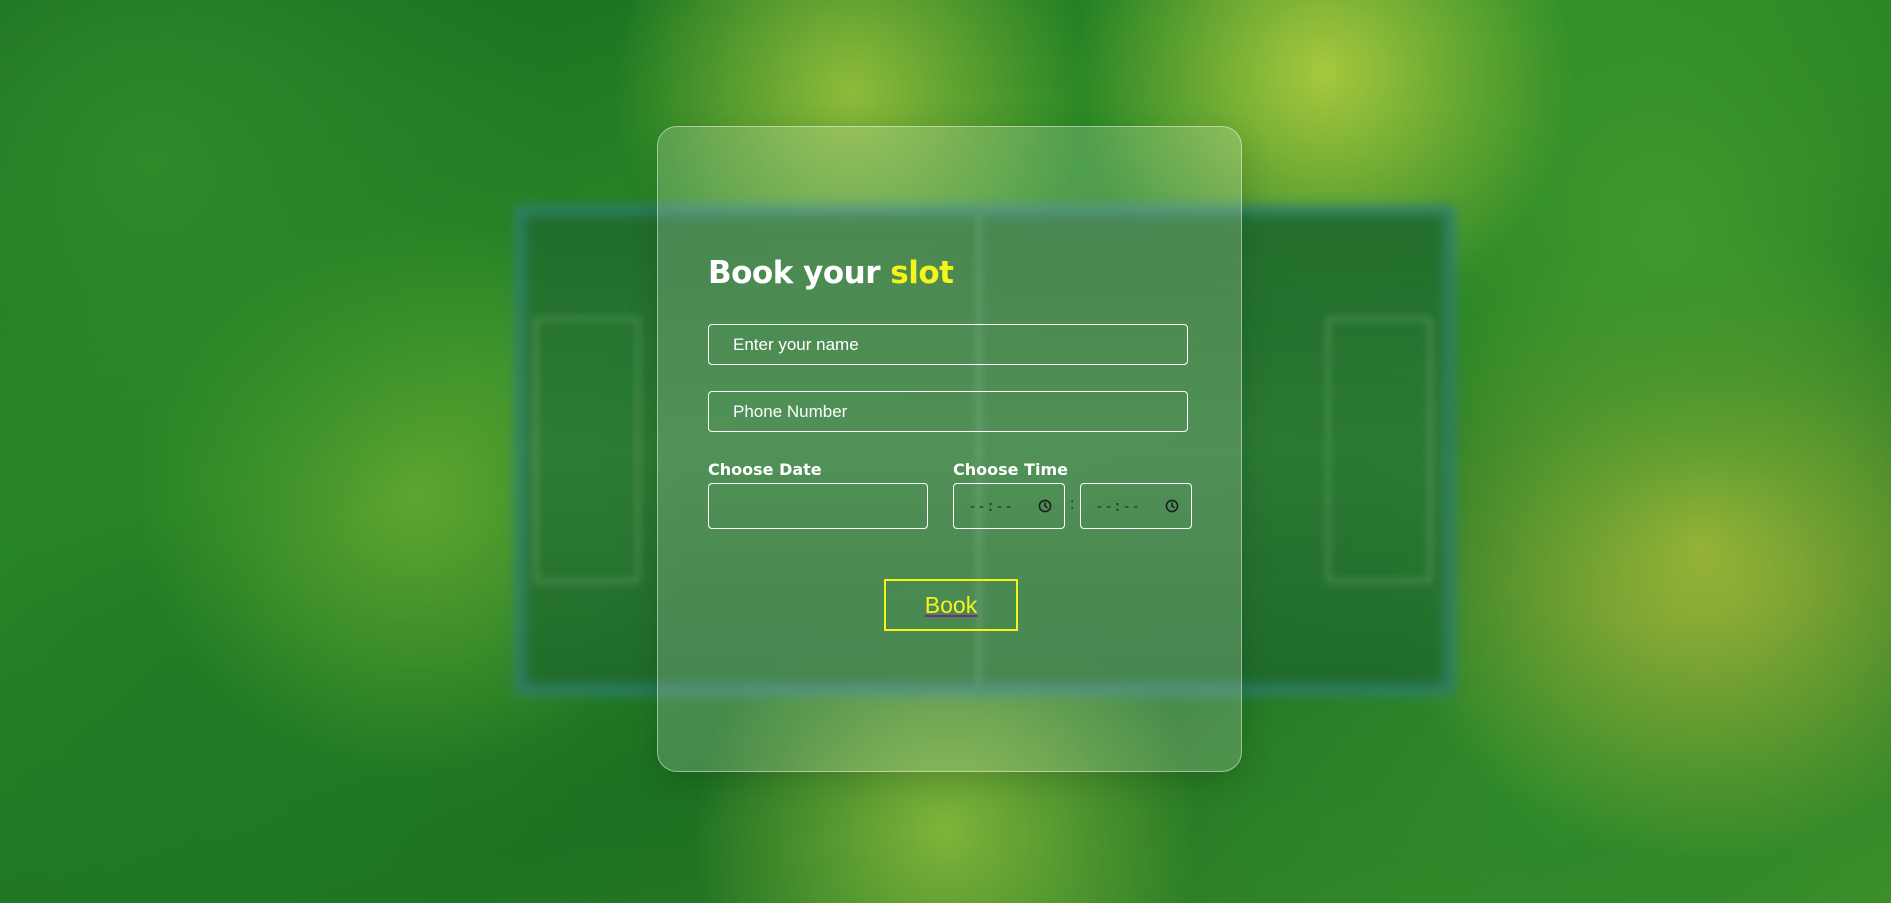  What do you see at coordinates (587, 450) in the screenshot?
I see `pitch-box-left` at bounding box center [587, 450].